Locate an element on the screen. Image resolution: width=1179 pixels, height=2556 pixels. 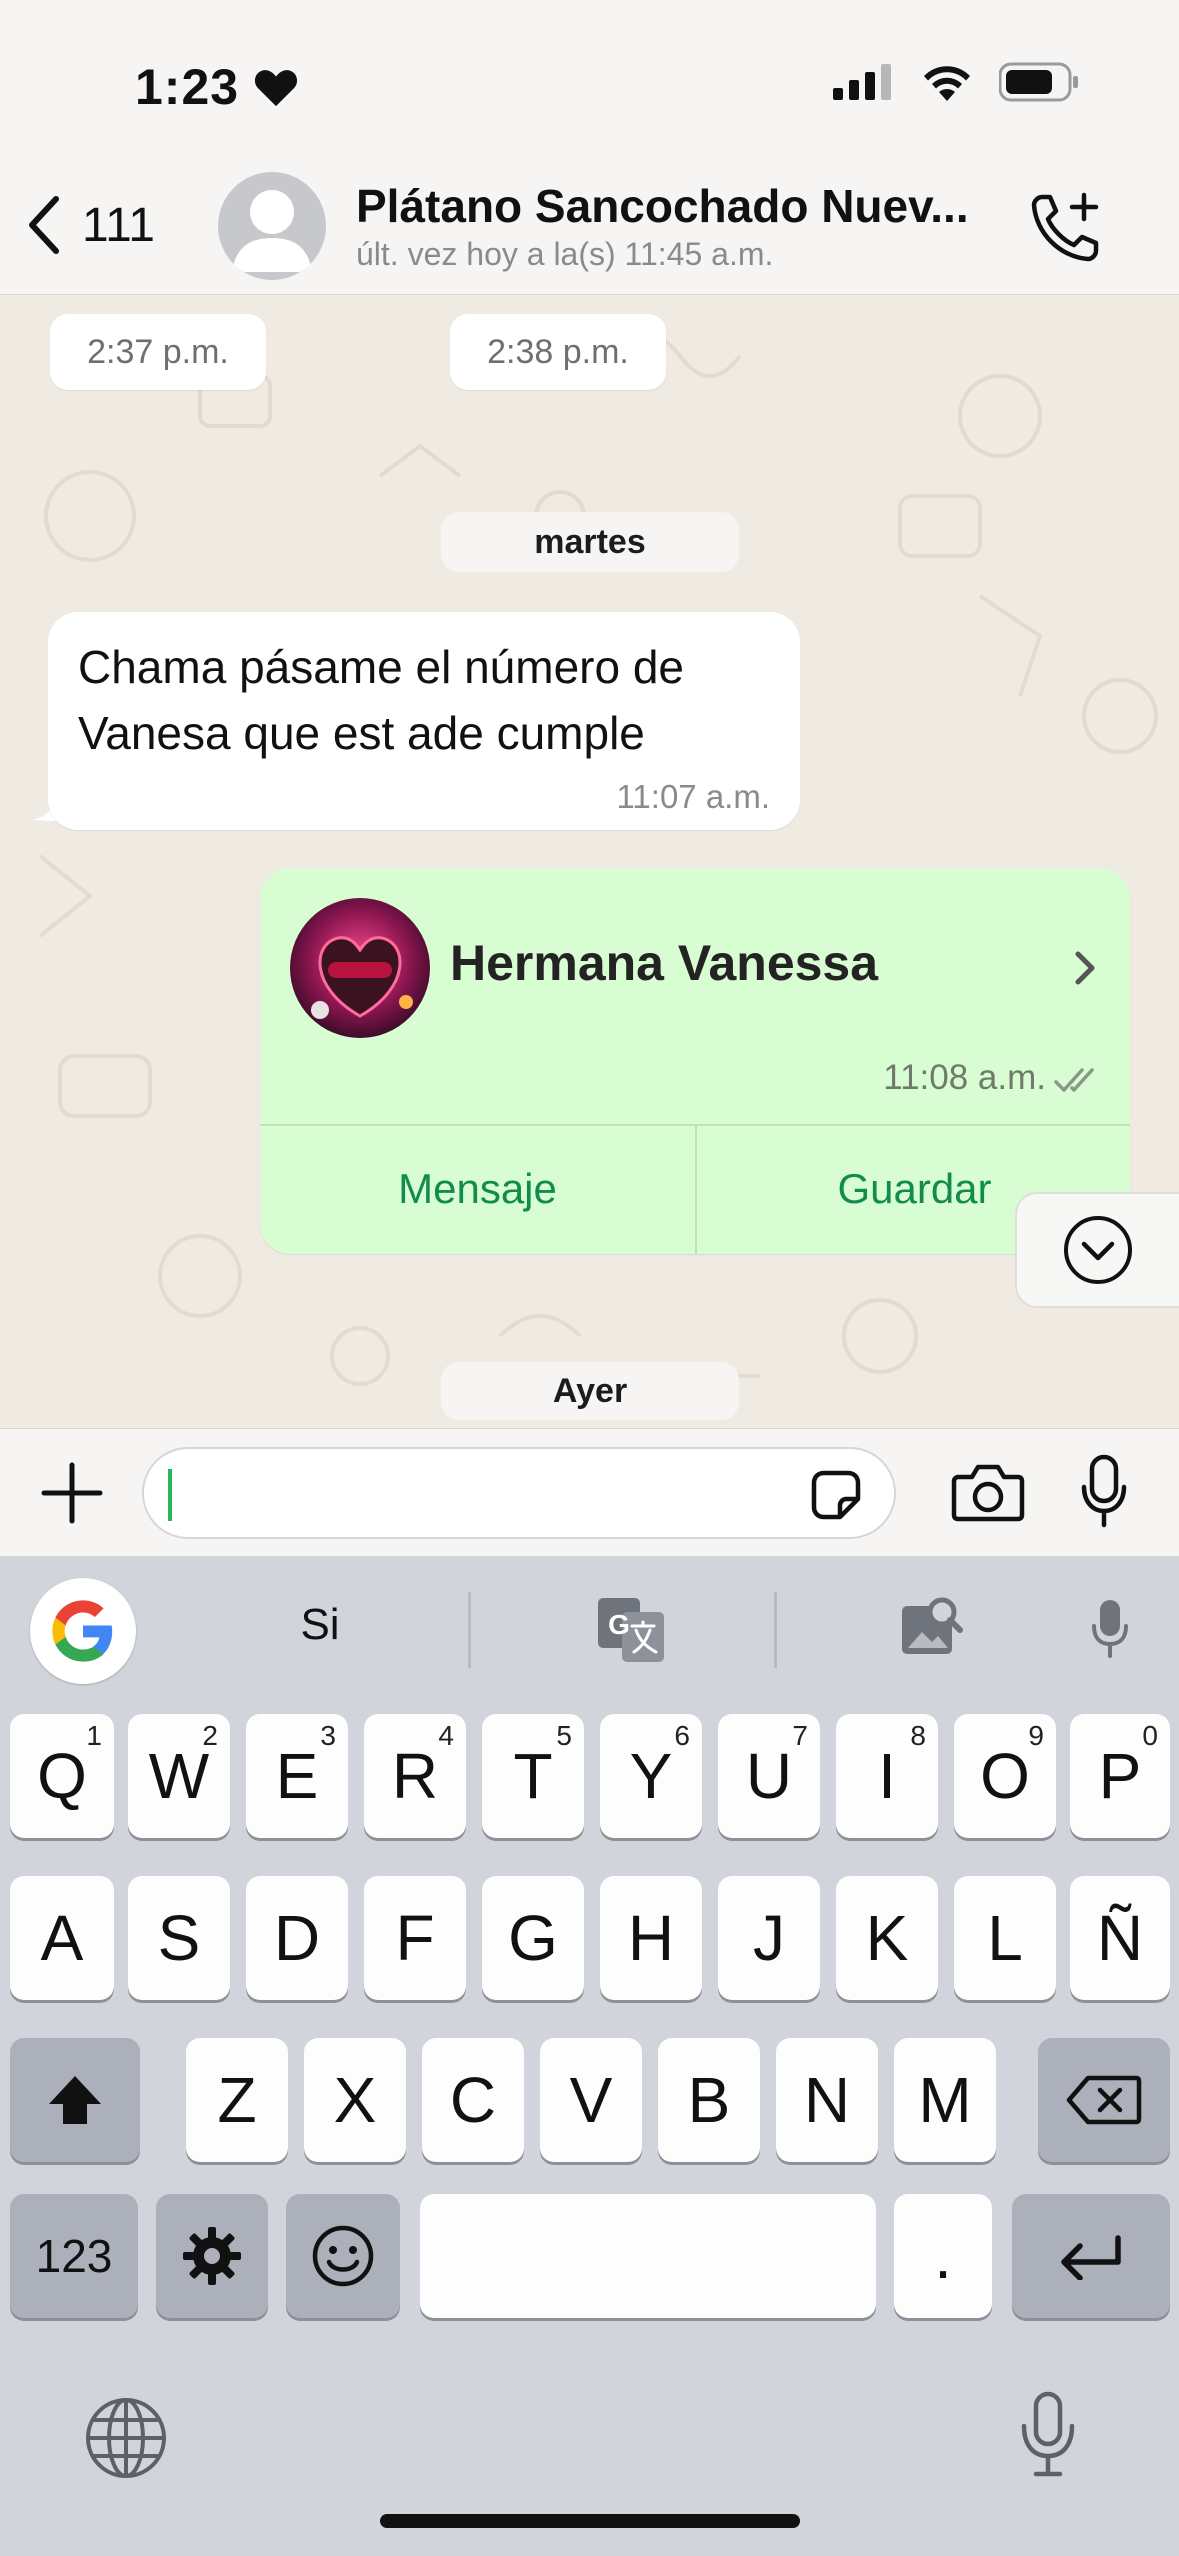
incoming-text-line-1: Chama pásame el número de is located at coordinates (381, 667).